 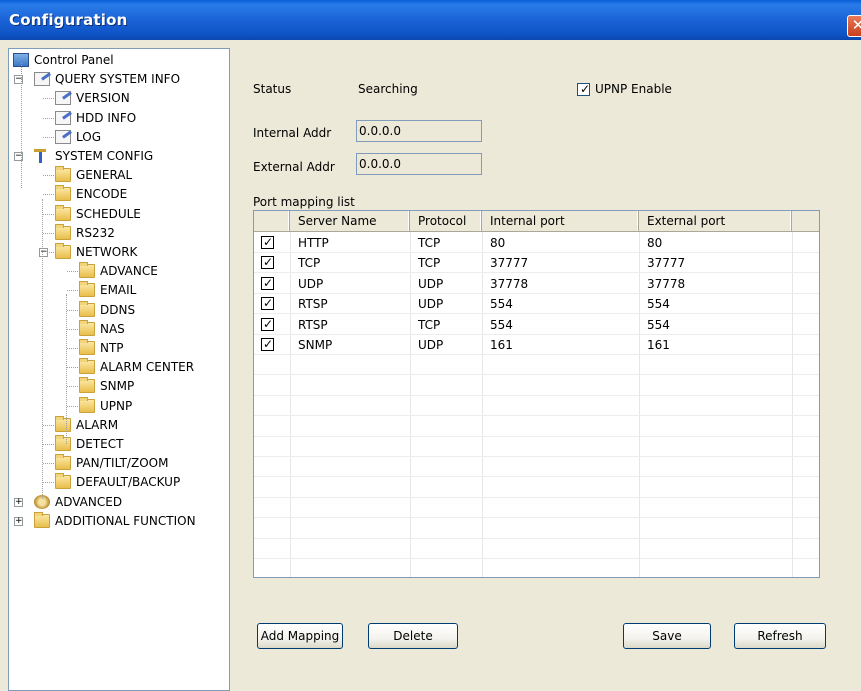 I want to click on tree-item-label: HDD INFO, so click(x=106, y=117).